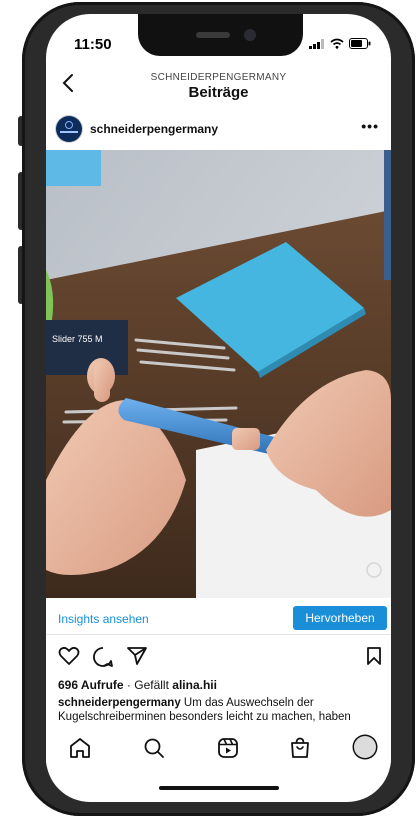 The width and height of the screenshot is (417, 818). Describe the element at coordinates (77, 339) in the screenshot. I see `box-label-text: Slider 755 M` at that location.